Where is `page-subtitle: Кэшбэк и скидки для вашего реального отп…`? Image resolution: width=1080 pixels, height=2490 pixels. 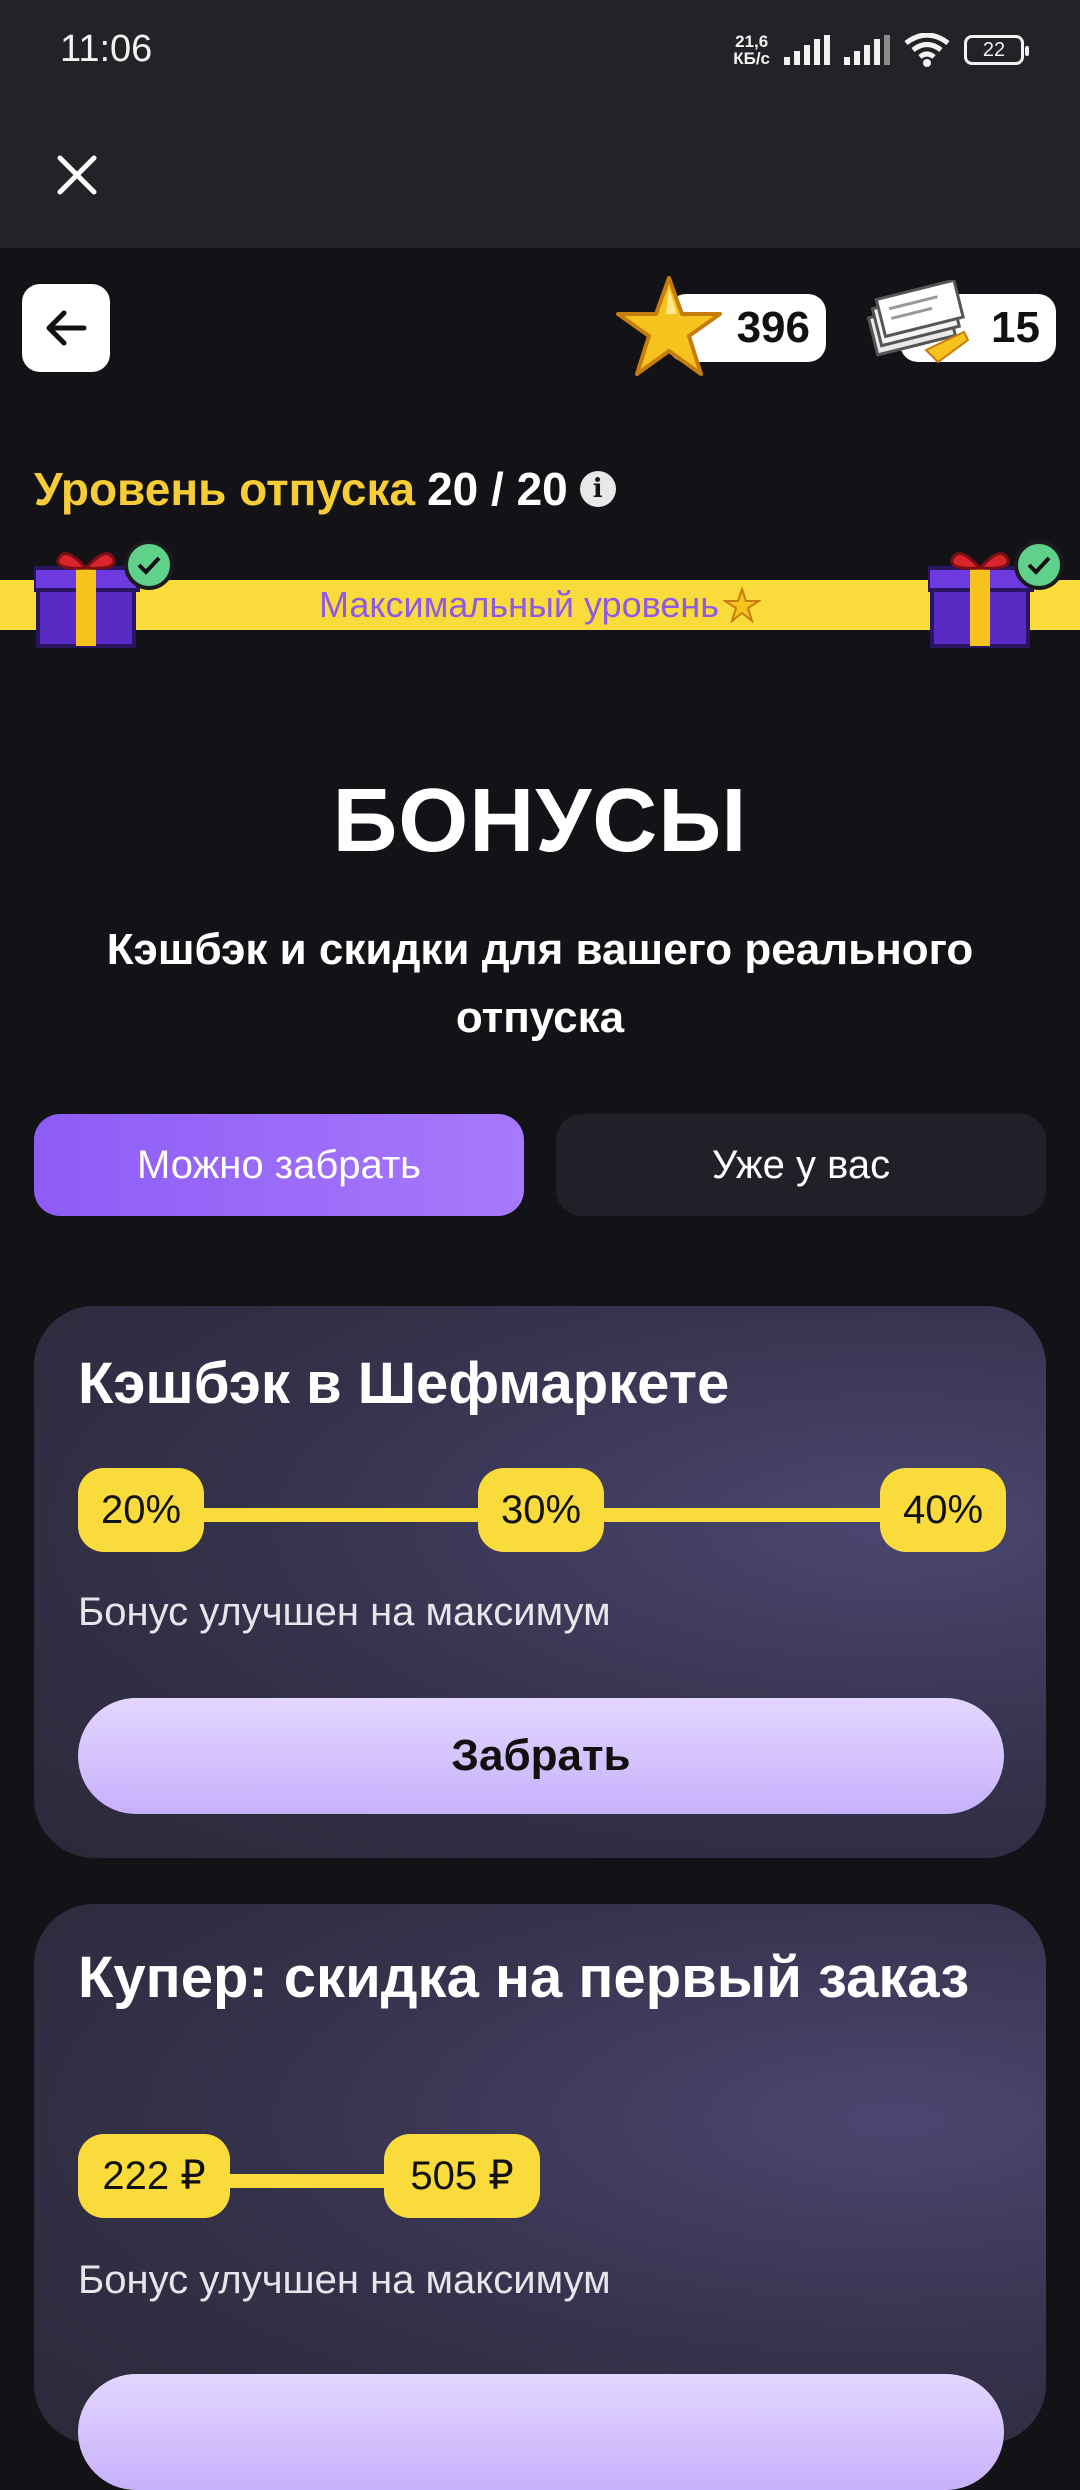
page-subtitle: Кэшбэк и скидки для вашего реального отп… is located at coordinates (540, 983).